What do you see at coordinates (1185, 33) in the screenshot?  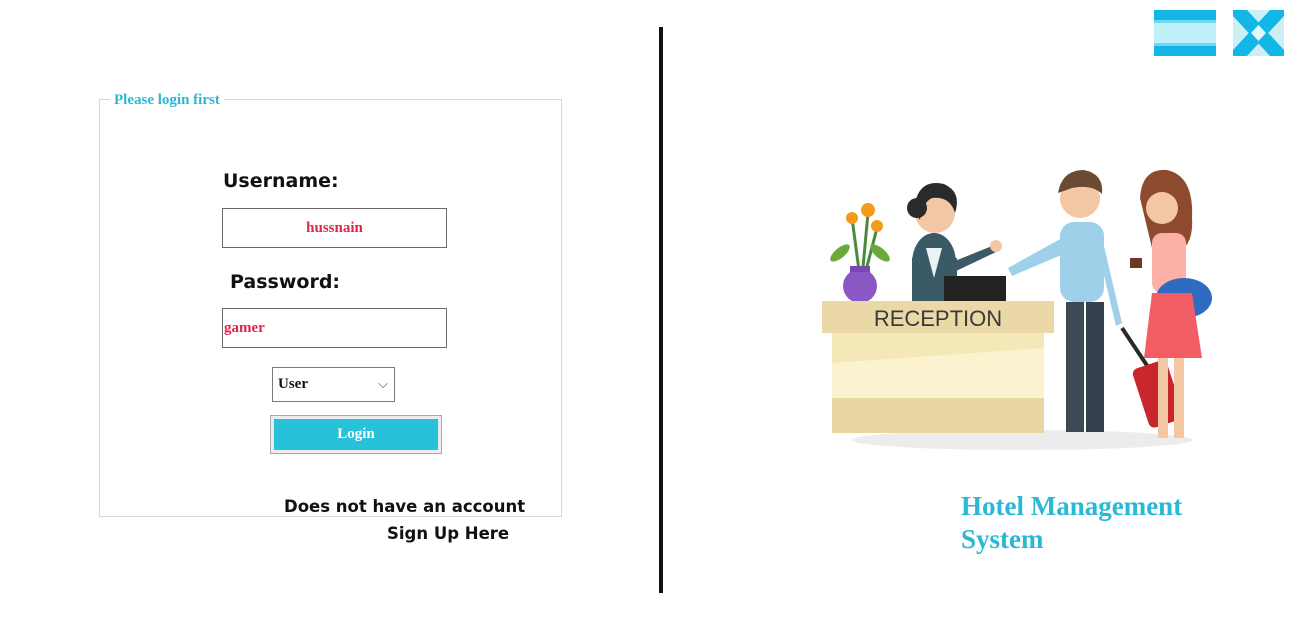 I see `minimize-icon` at bounding box center [1185, 33].